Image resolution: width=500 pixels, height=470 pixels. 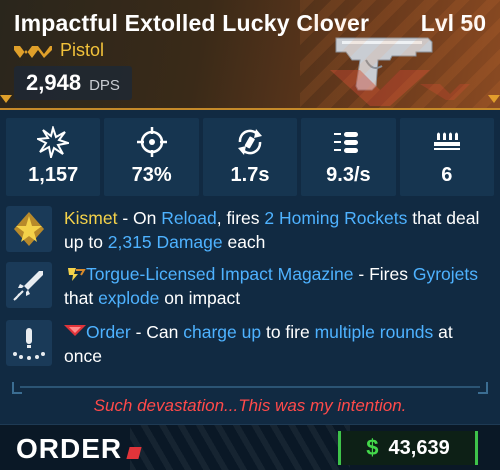 What do you see at coordinates (129, 298) in the screenshot?
I see `perk-keyword: explode` at bounding box center [129, 298].